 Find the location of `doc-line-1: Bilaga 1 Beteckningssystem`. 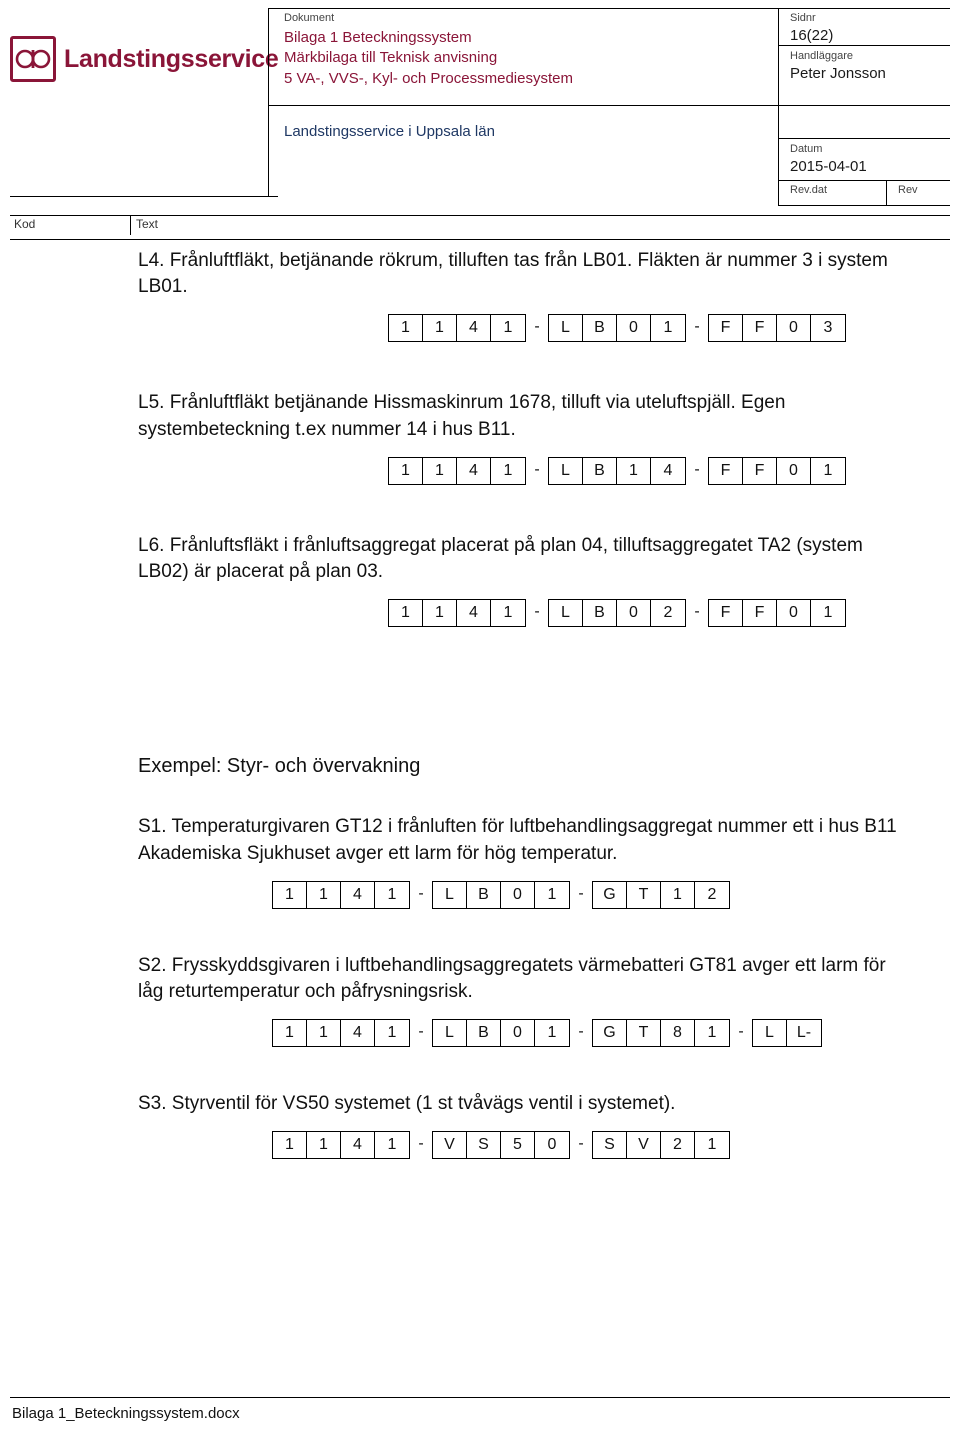

doc-line-1: Bilaga 1 Beteckningssystem is located at coordinates (378, 37).